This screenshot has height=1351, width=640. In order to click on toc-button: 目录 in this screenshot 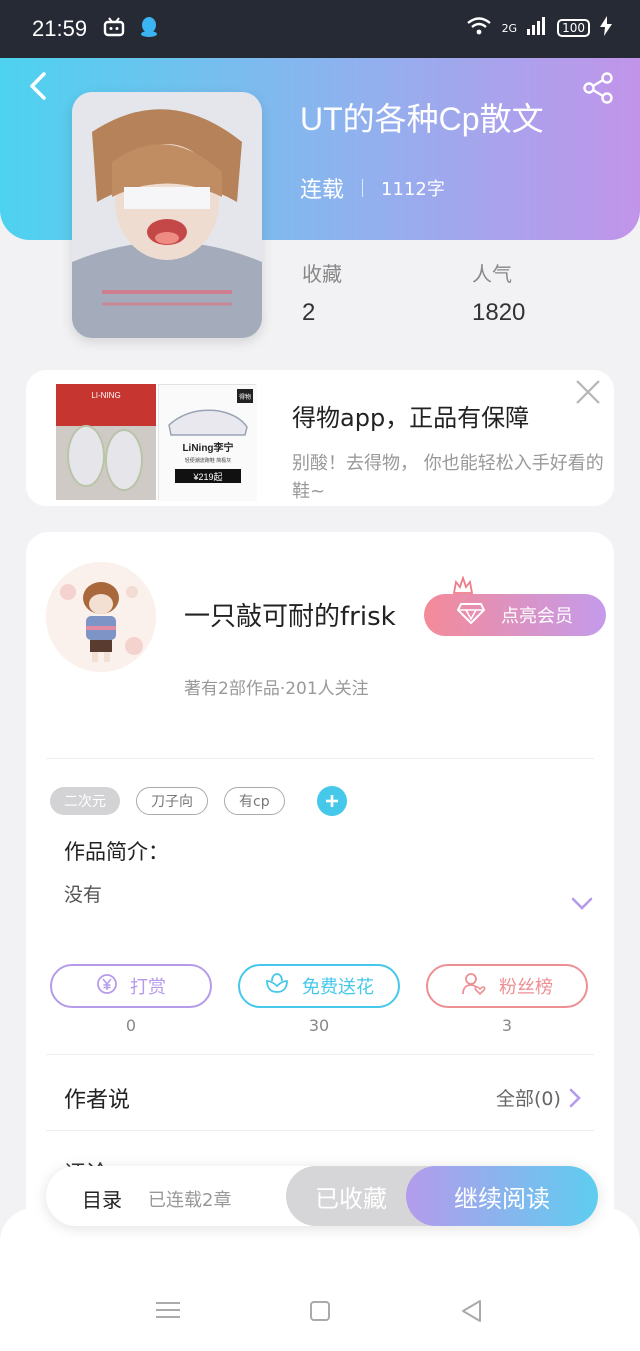, I will do `click(102, 1198)`.